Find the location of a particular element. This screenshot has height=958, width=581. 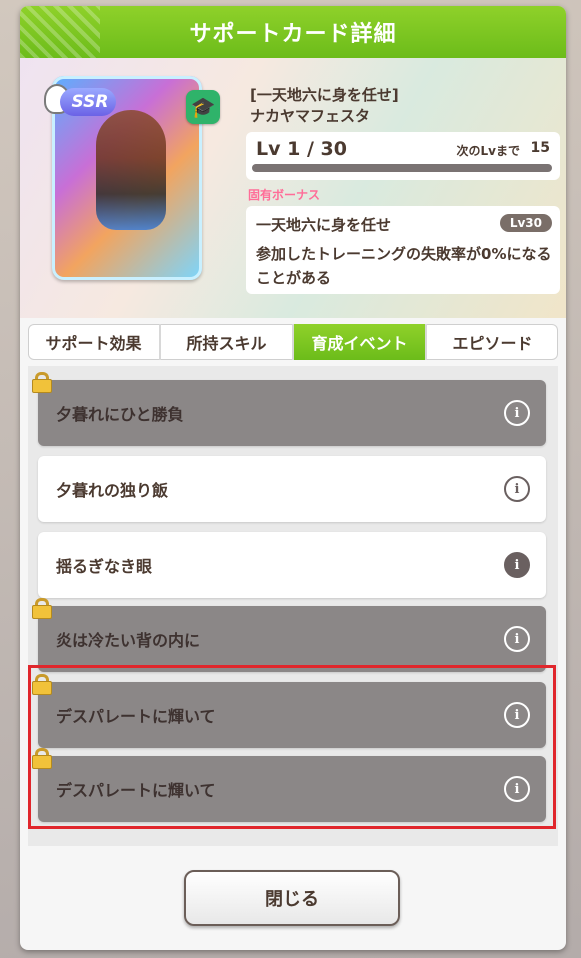

detail-tabs: サポート効果 所持スキル 育成イベント エピソード is located at coordinates (293, 342).